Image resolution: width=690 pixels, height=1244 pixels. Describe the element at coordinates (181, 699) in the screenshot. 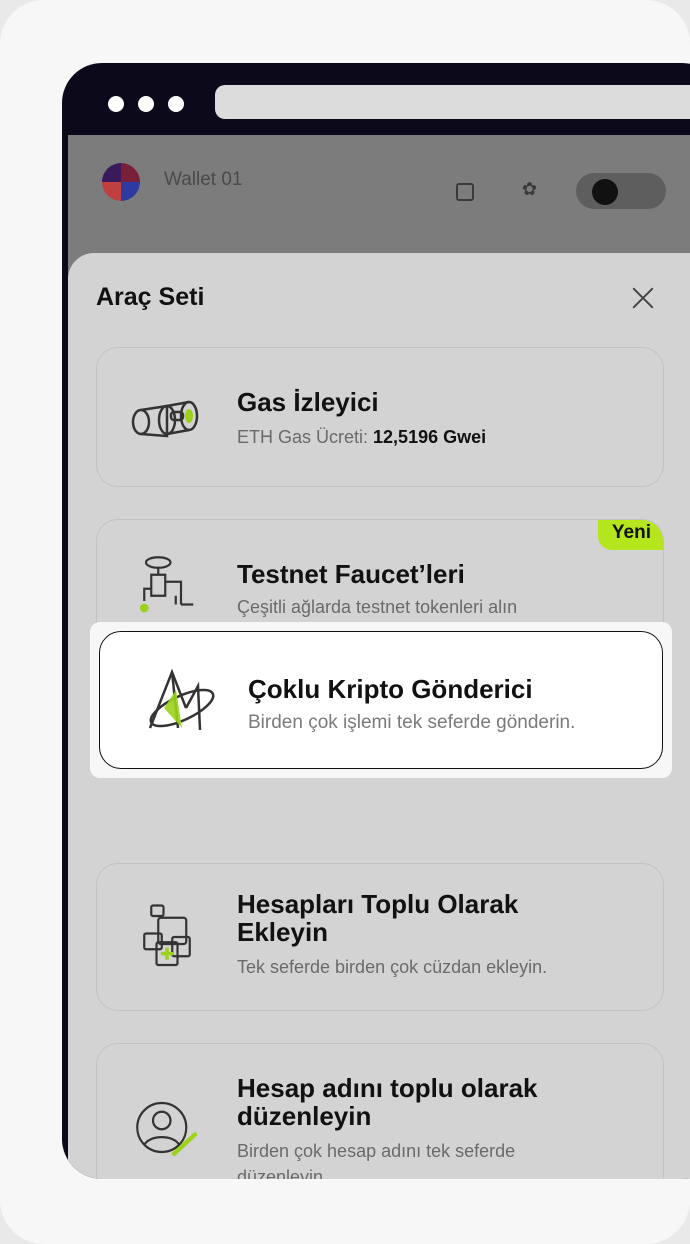

I see `multi-send-icon` at that location.